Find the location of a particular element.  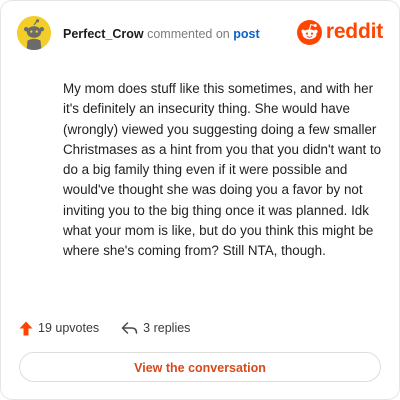

upvote-count: 19 upvotes is located at coordinates (69, 328).